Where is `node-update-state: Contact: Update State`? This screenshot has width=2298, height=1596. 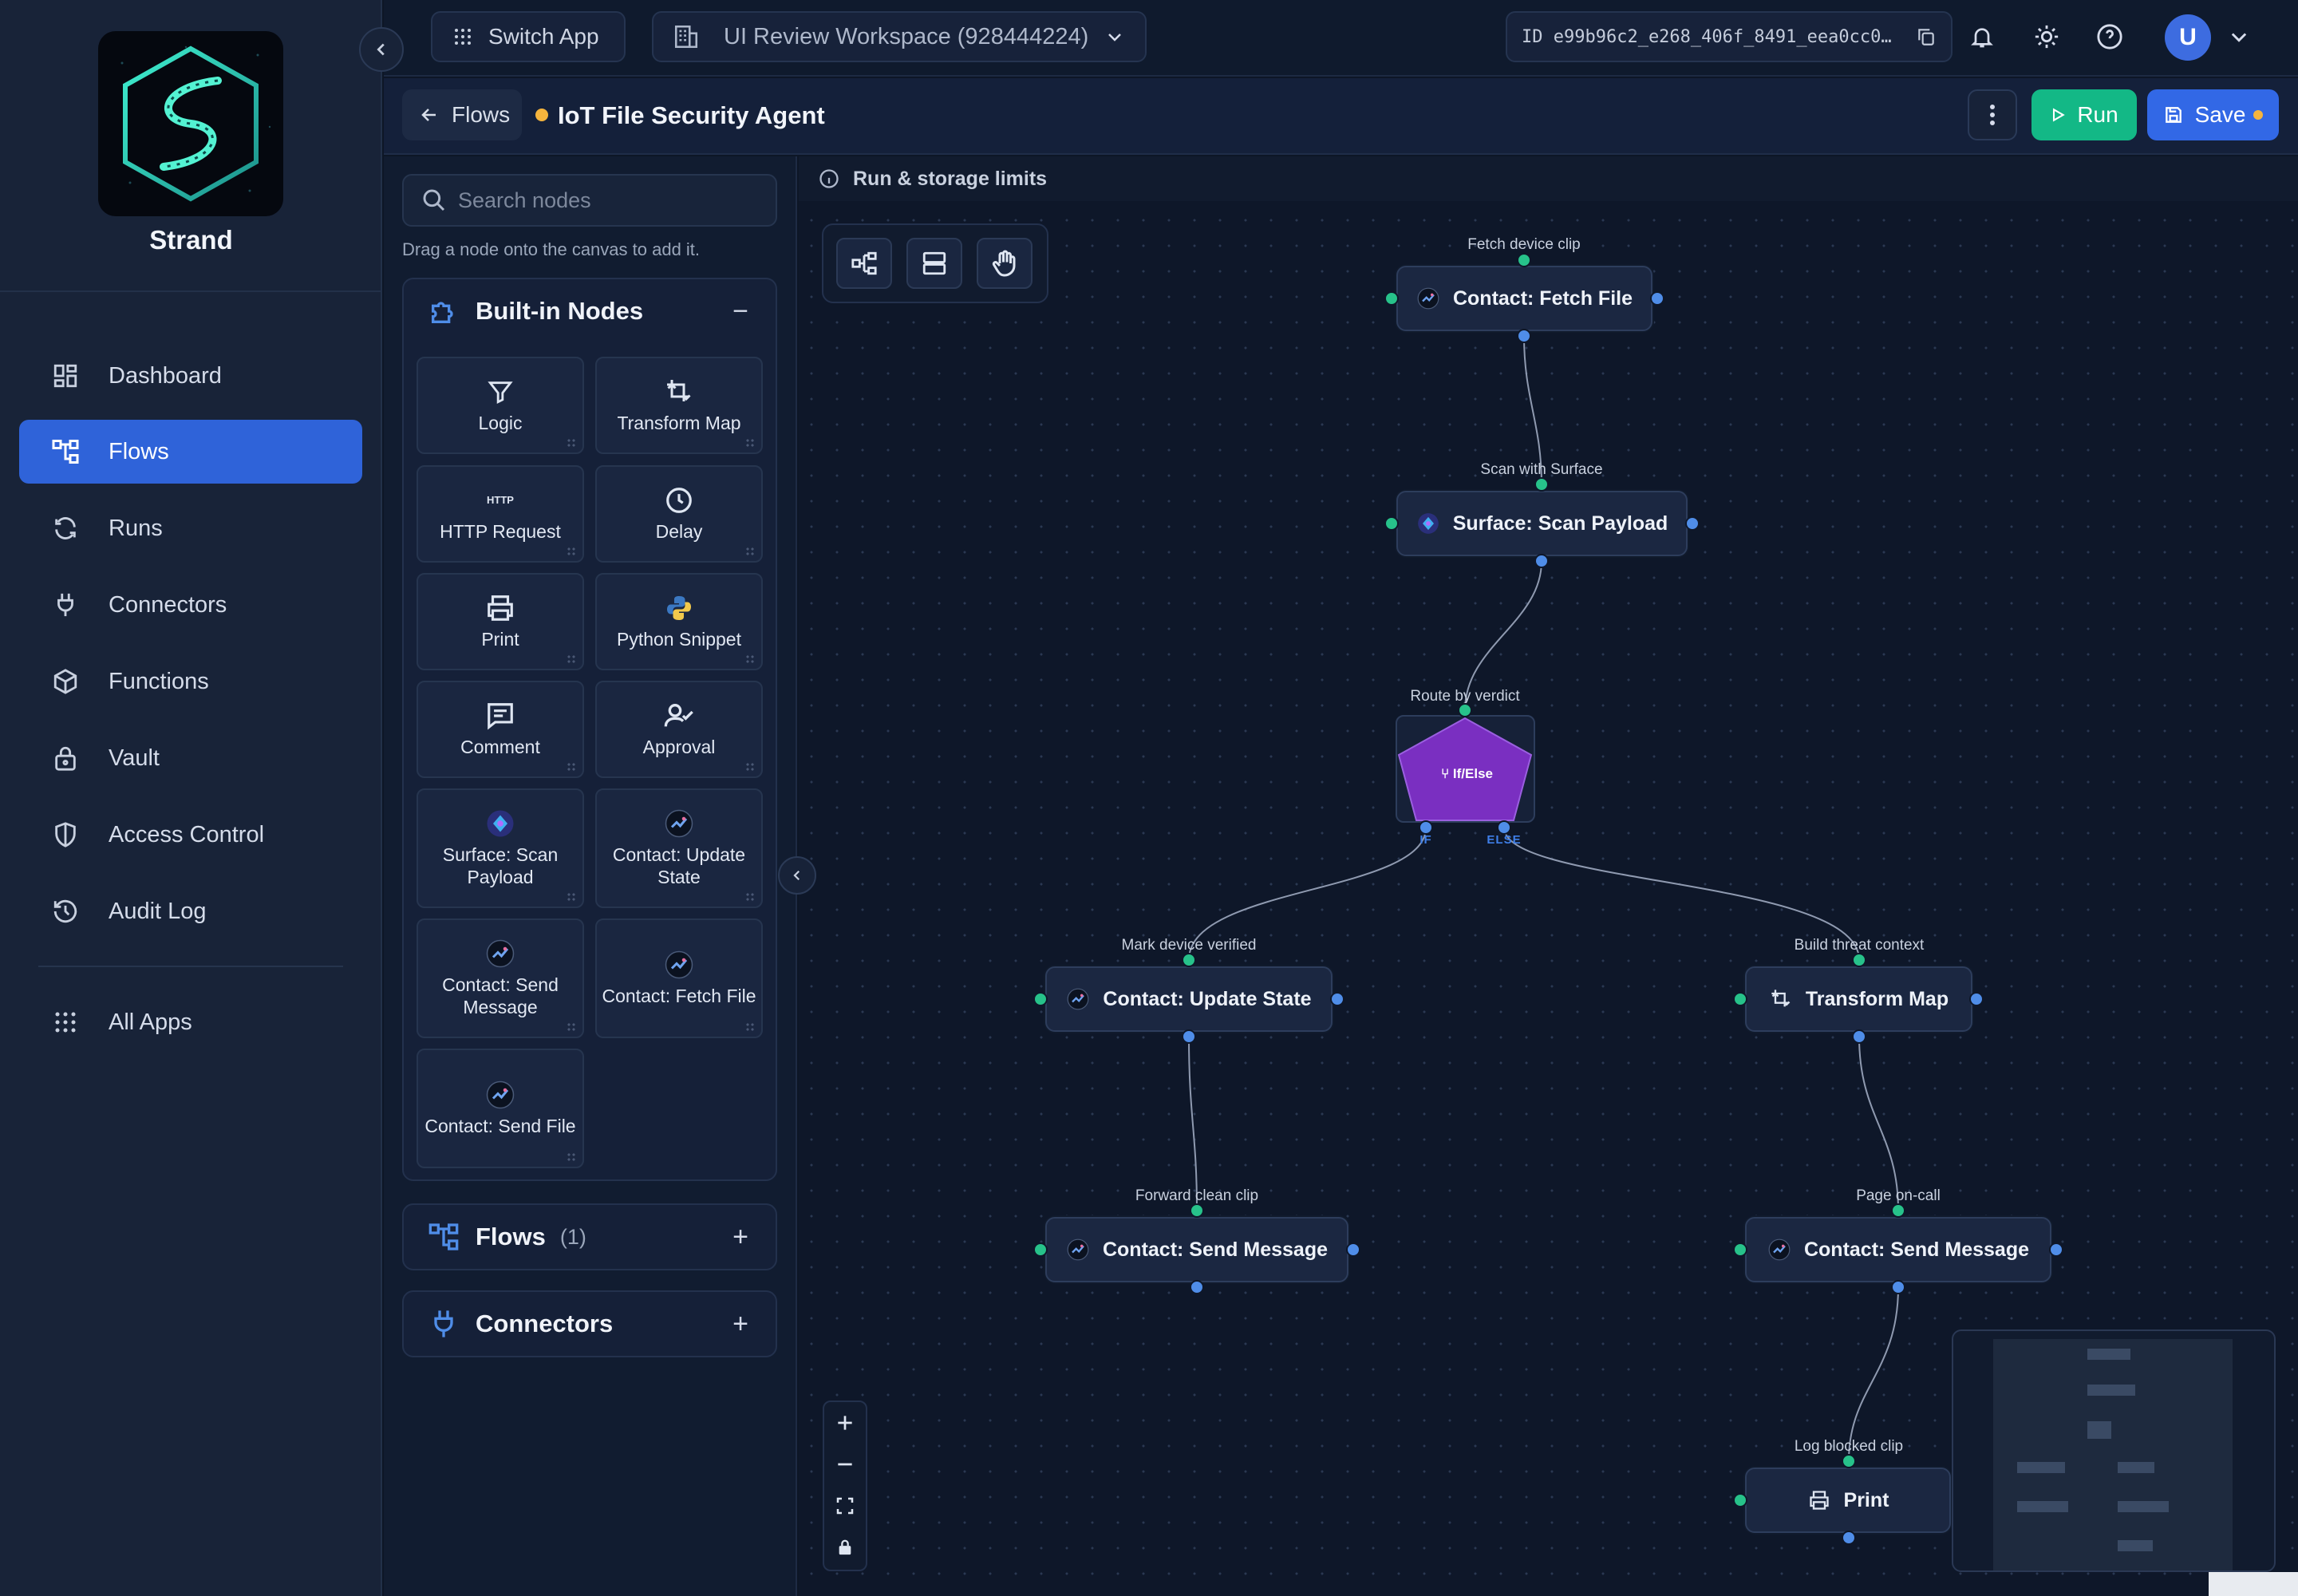 node-update-state: Contact: Update State is located at coordinates (1189, 999).